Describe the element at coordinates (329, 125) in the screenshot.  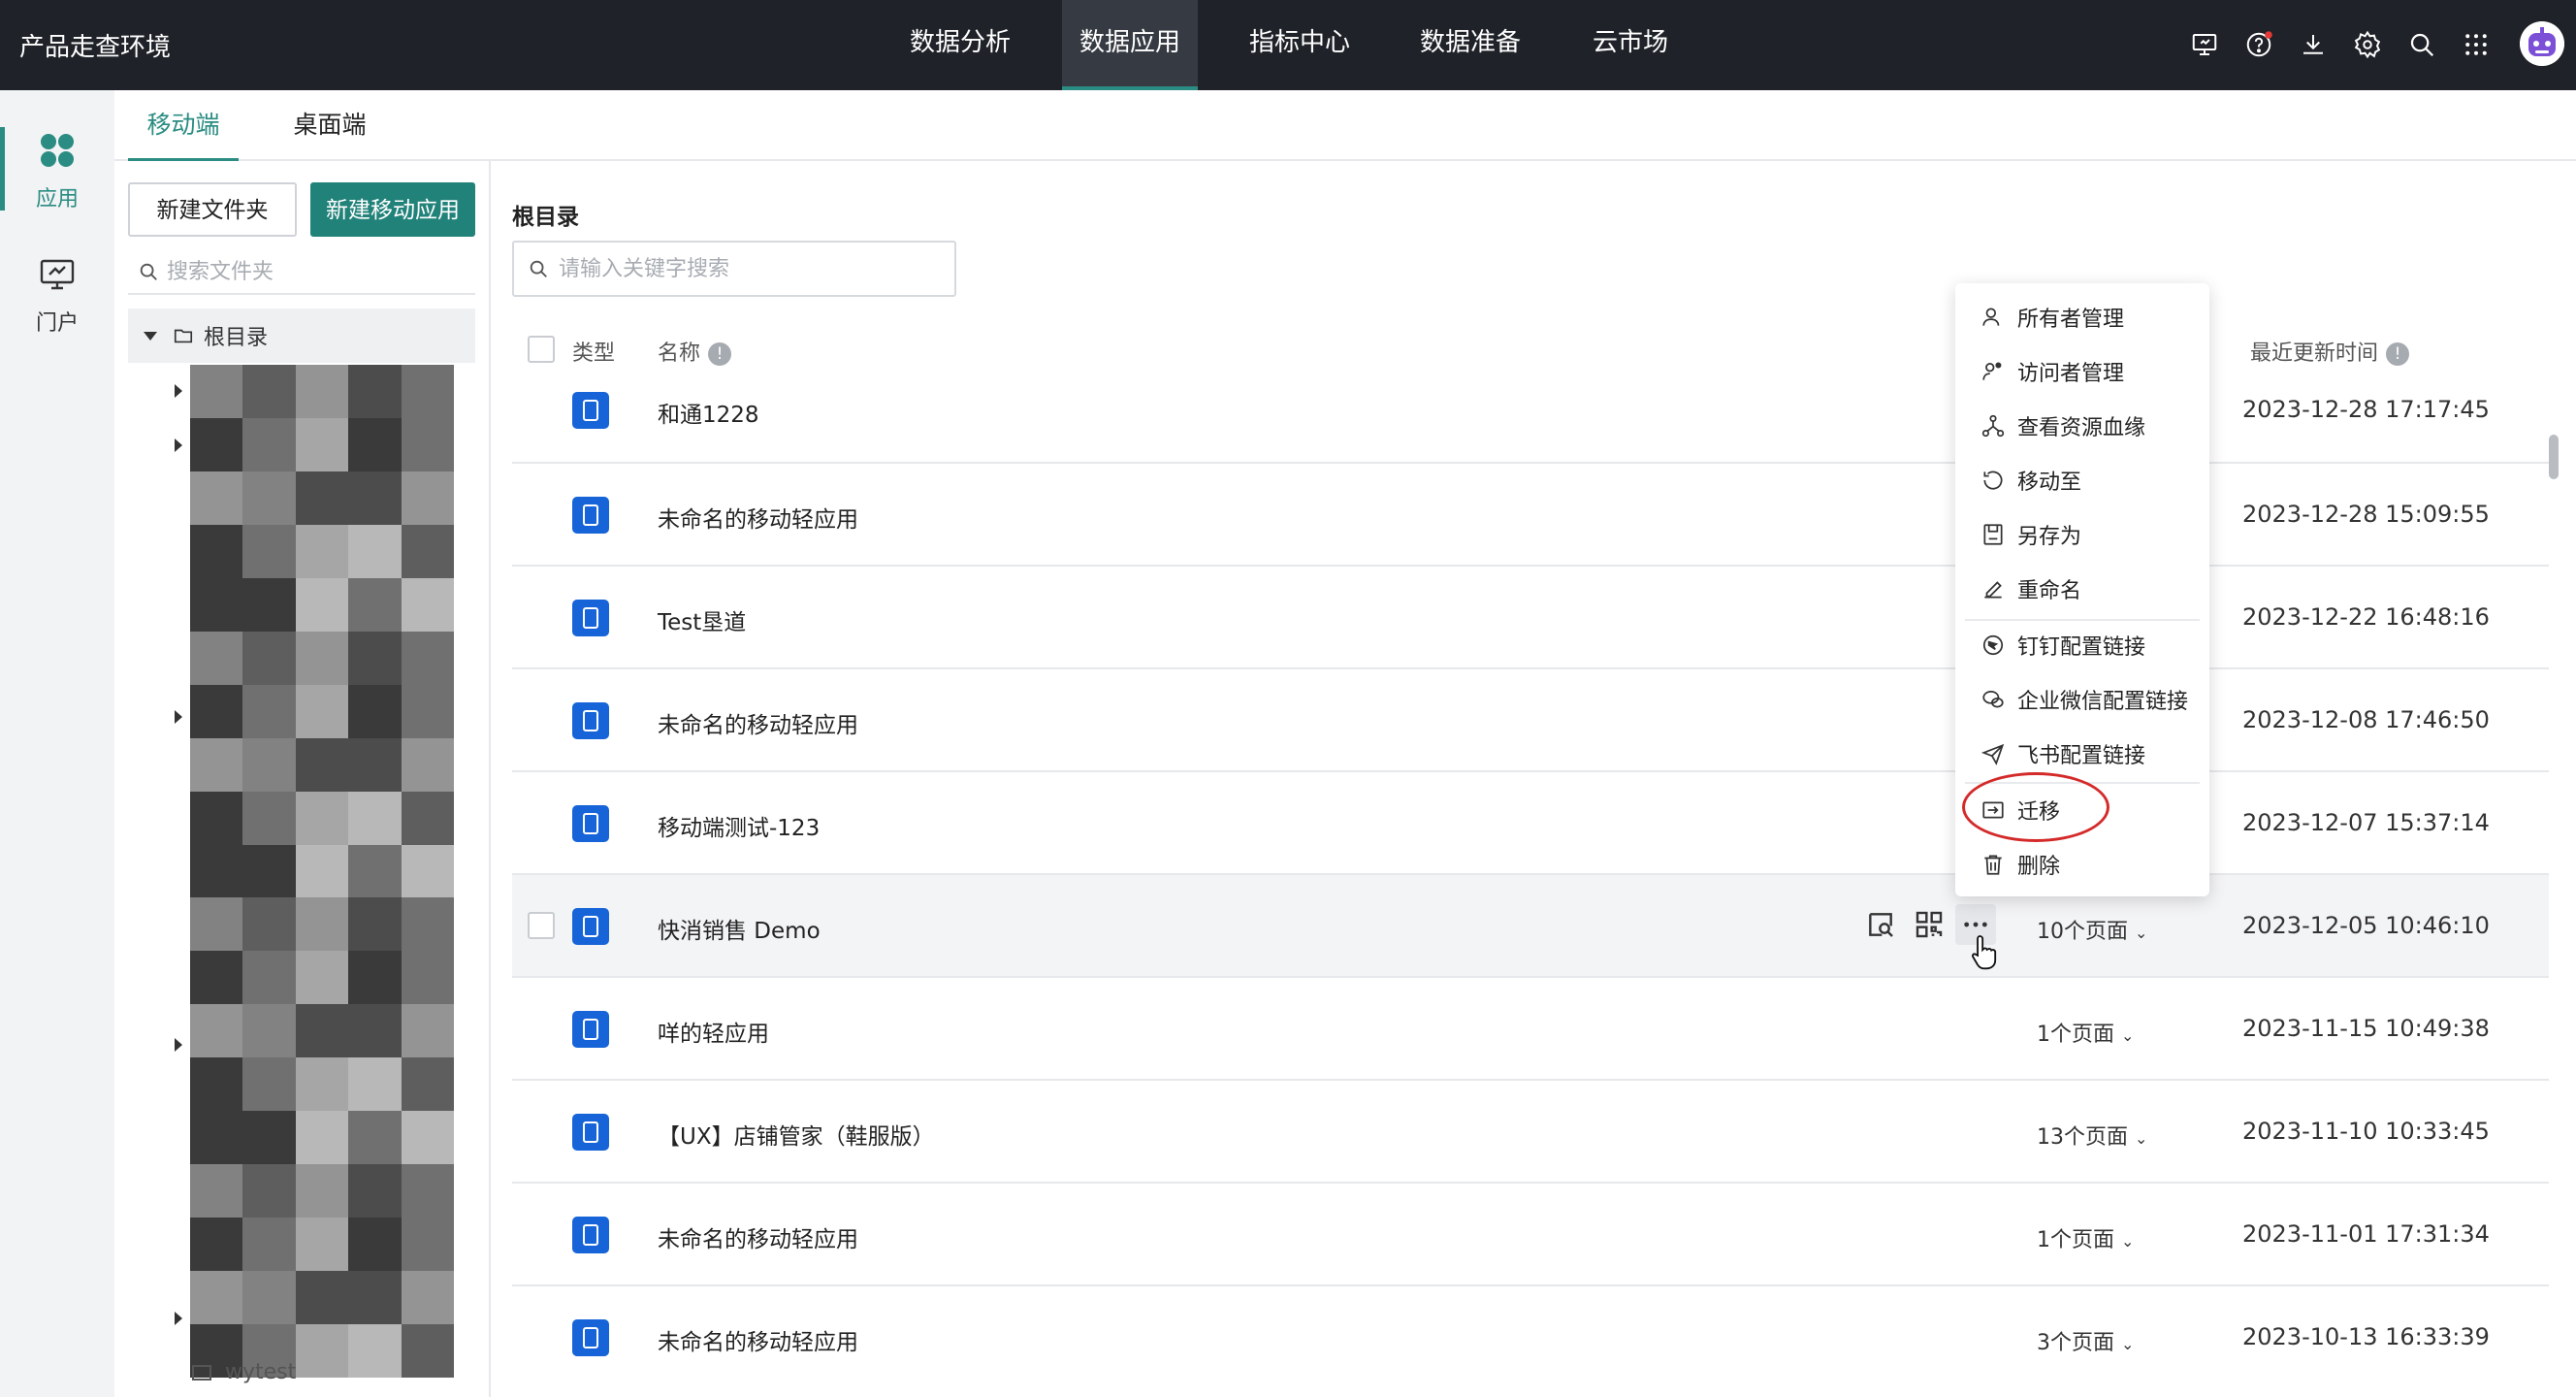
I see `tab-desktop: 桌面端` at that location.